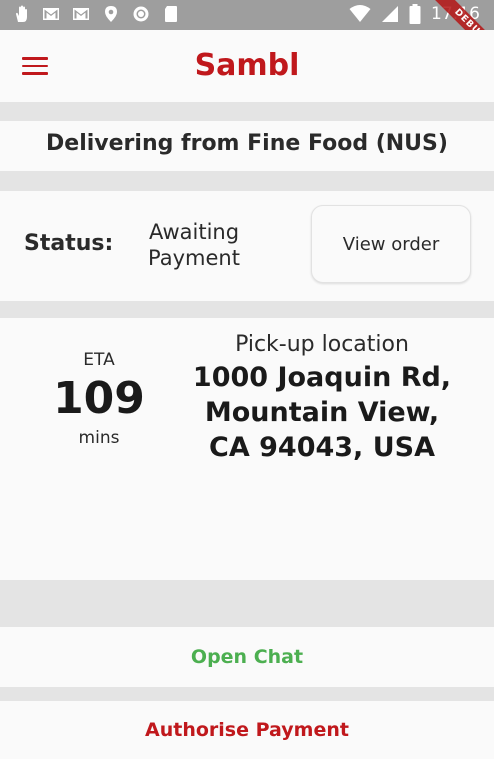  What do you see at coordinates (99, 360) in the screenshot?
I see `eta-label: ETA` at bounding box center [99, 360].